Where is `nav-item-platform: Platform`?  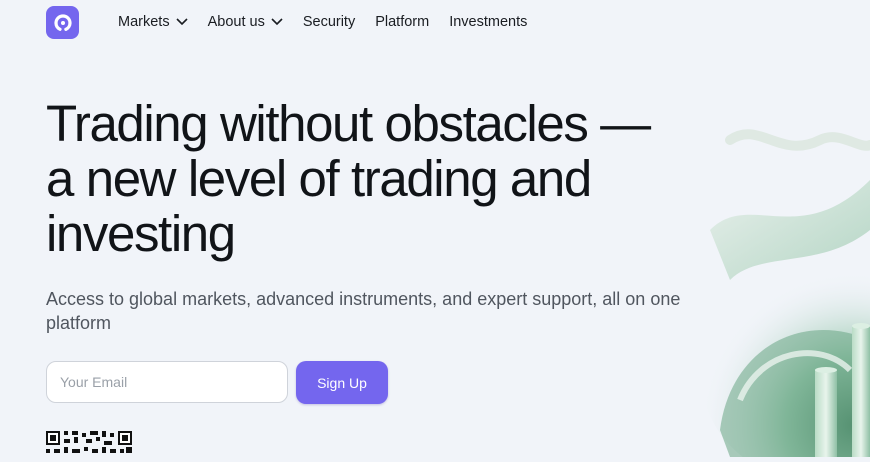
nav-item-platform: Platform is located at coordinates (402, 22).